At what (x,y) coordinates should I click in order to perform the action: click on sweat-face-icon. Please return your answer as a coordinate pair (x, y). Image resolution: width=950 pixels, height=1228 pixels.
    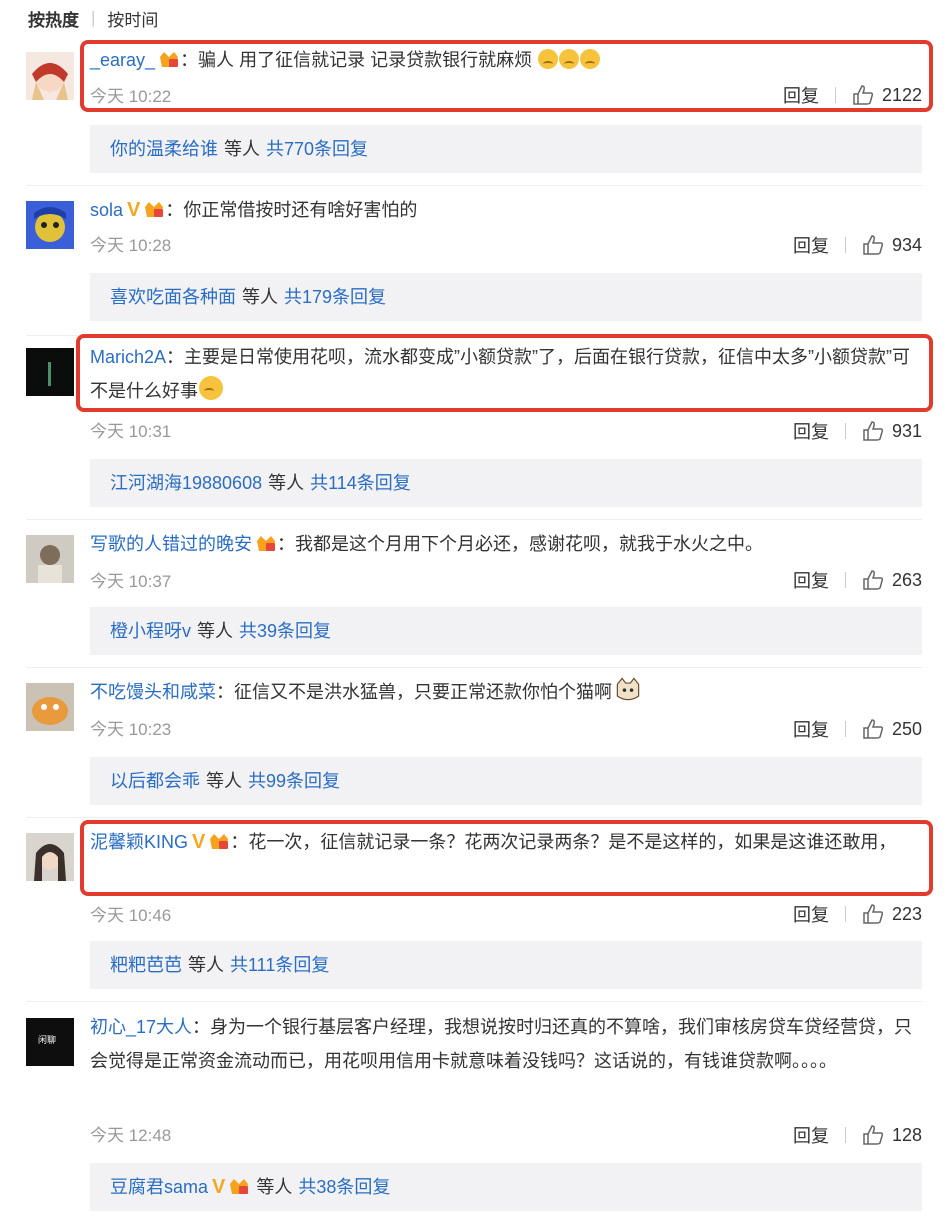
    Looking at the image, I should click on (211, 388).